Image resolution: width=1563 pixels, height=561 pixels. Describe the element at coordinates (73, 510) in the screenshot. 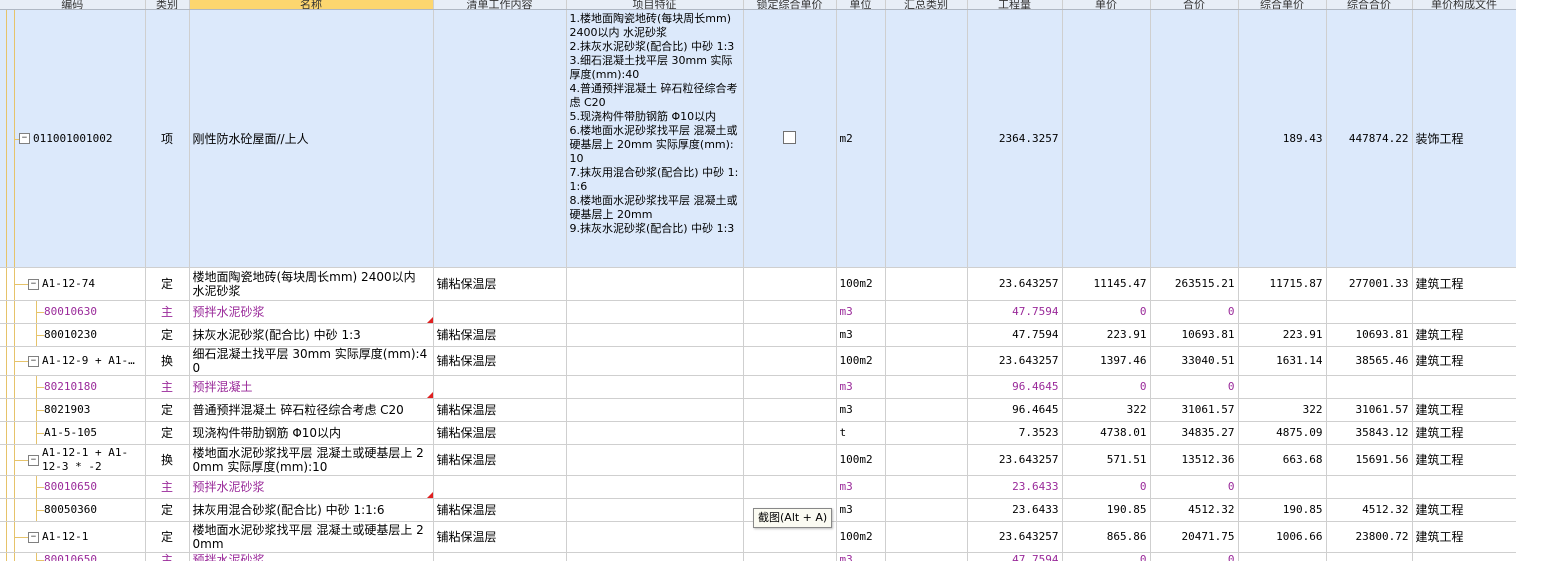

I see `row-code-cell: 80050360` at that location.